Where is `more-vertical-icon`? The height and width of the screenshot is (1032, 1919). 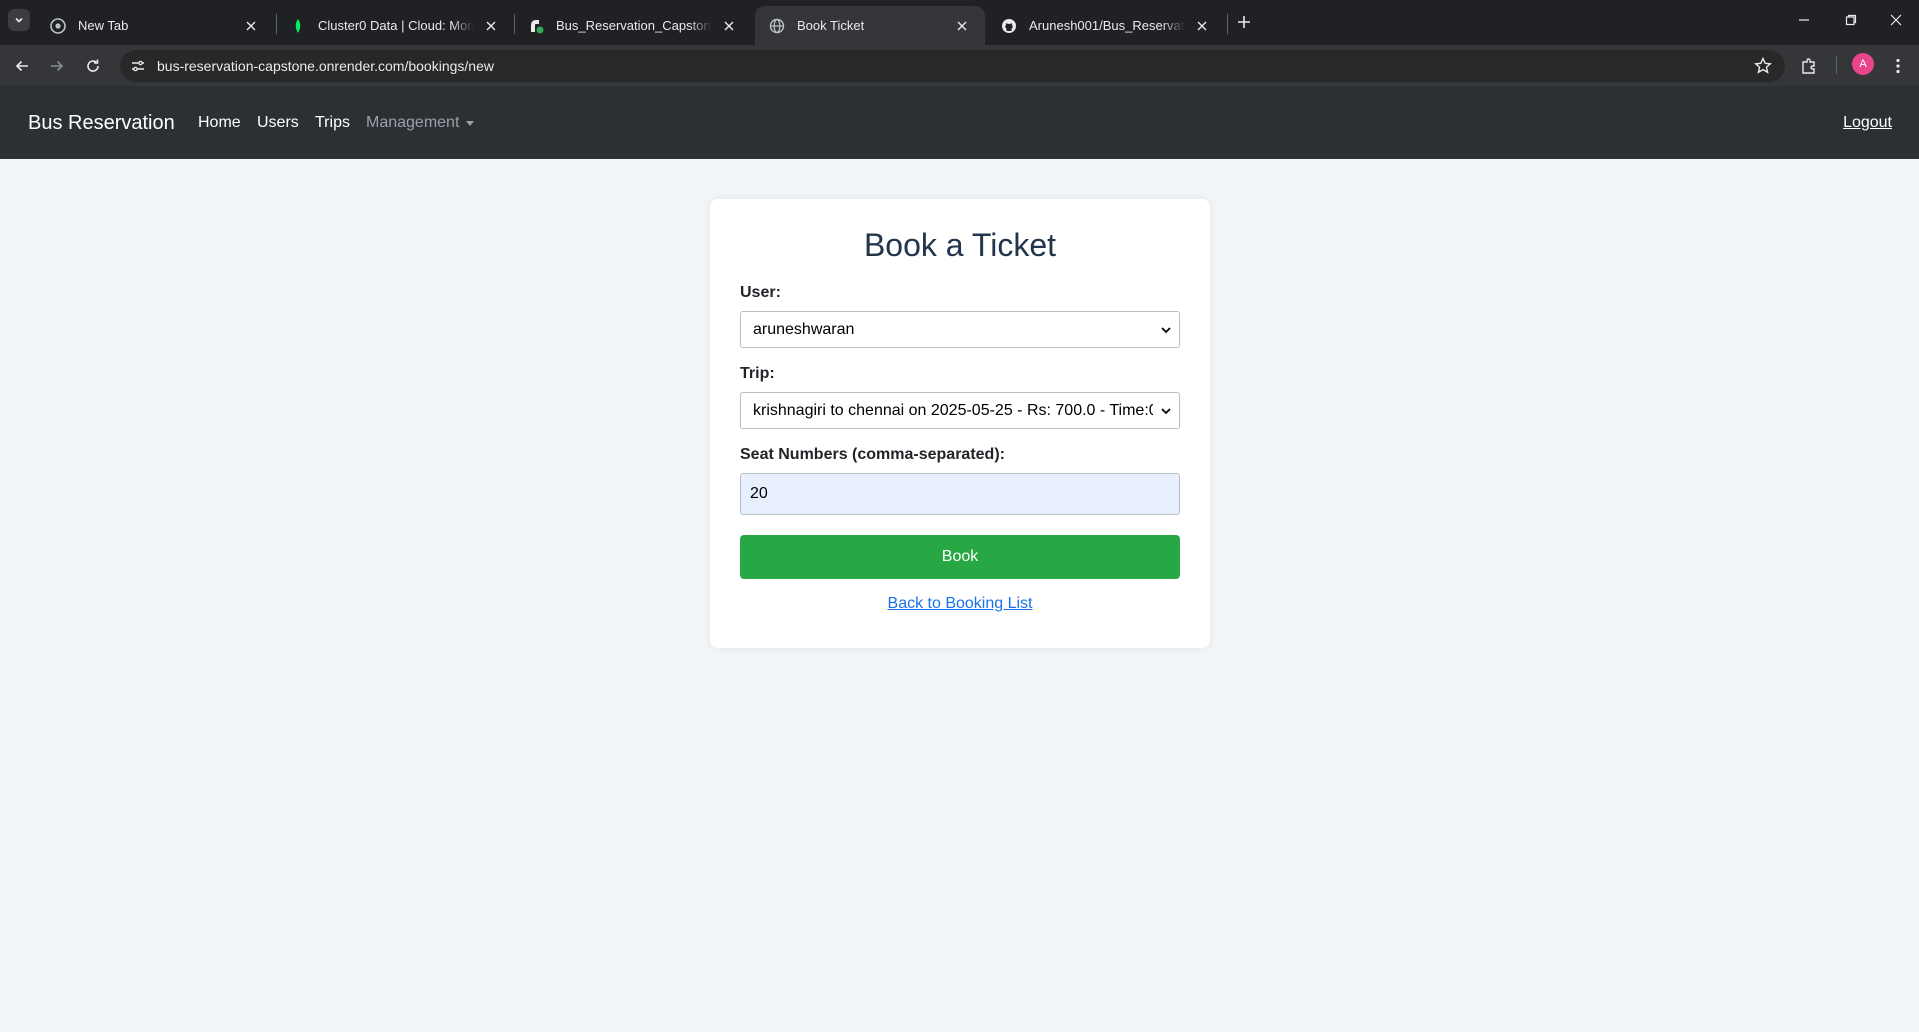
more-vertical-icon is located at coordinates (1898, 66).